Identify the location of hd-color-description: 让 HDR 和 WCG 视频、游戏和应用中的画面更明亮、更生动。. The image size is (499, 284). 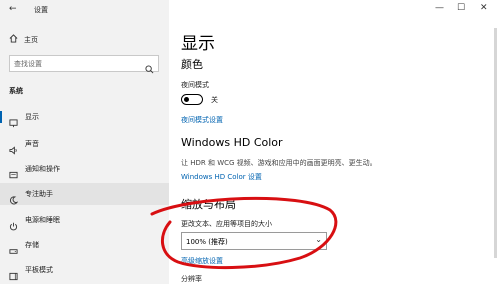
(279, 163).